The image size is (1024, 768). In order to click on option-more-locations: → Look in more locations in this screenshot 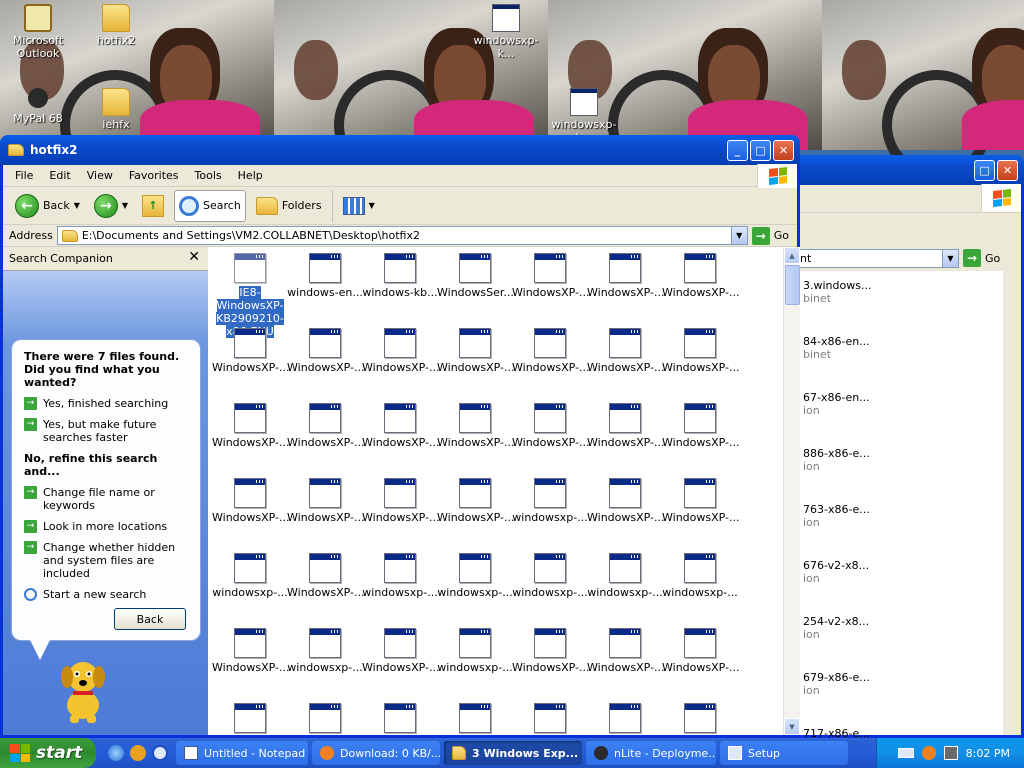, I will do `click(106, 526)`.